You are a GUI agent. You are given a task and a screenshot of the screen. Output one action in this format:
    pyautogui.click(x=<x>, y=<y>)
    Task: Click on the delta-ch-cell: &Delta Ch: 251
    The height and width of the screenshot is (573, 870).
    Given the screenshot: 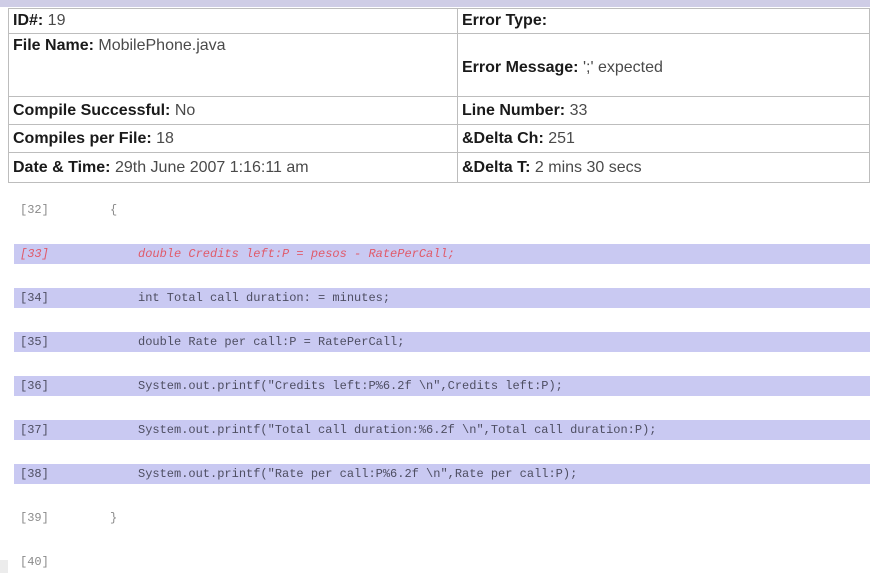 What is the action you would take?
    pyautogui.click(x=663, y=138)
    